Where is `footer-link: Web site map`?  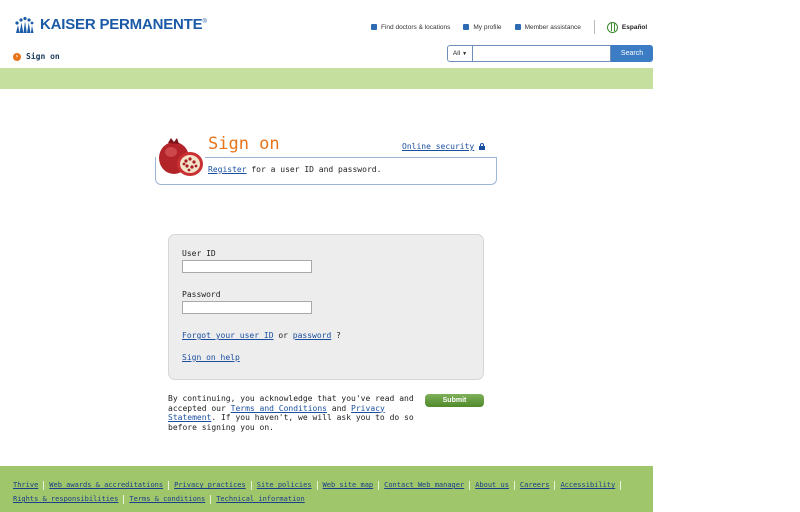 footer-link: Web site map is located at coordinates (348, 485).